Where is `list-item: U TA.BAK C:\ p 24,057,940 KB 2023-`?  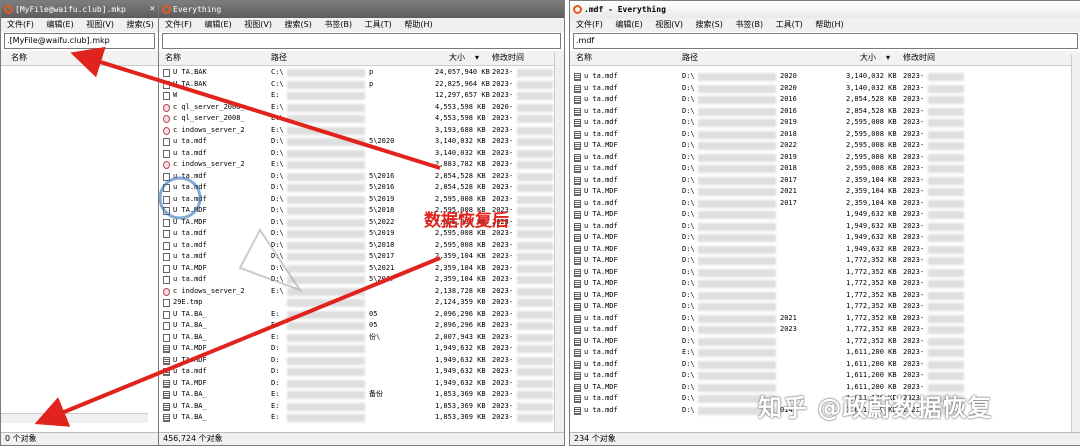 list-item: U TA.BAK C:\ p 24,057,940 KB 2023- is located at coordinates (361, 73).